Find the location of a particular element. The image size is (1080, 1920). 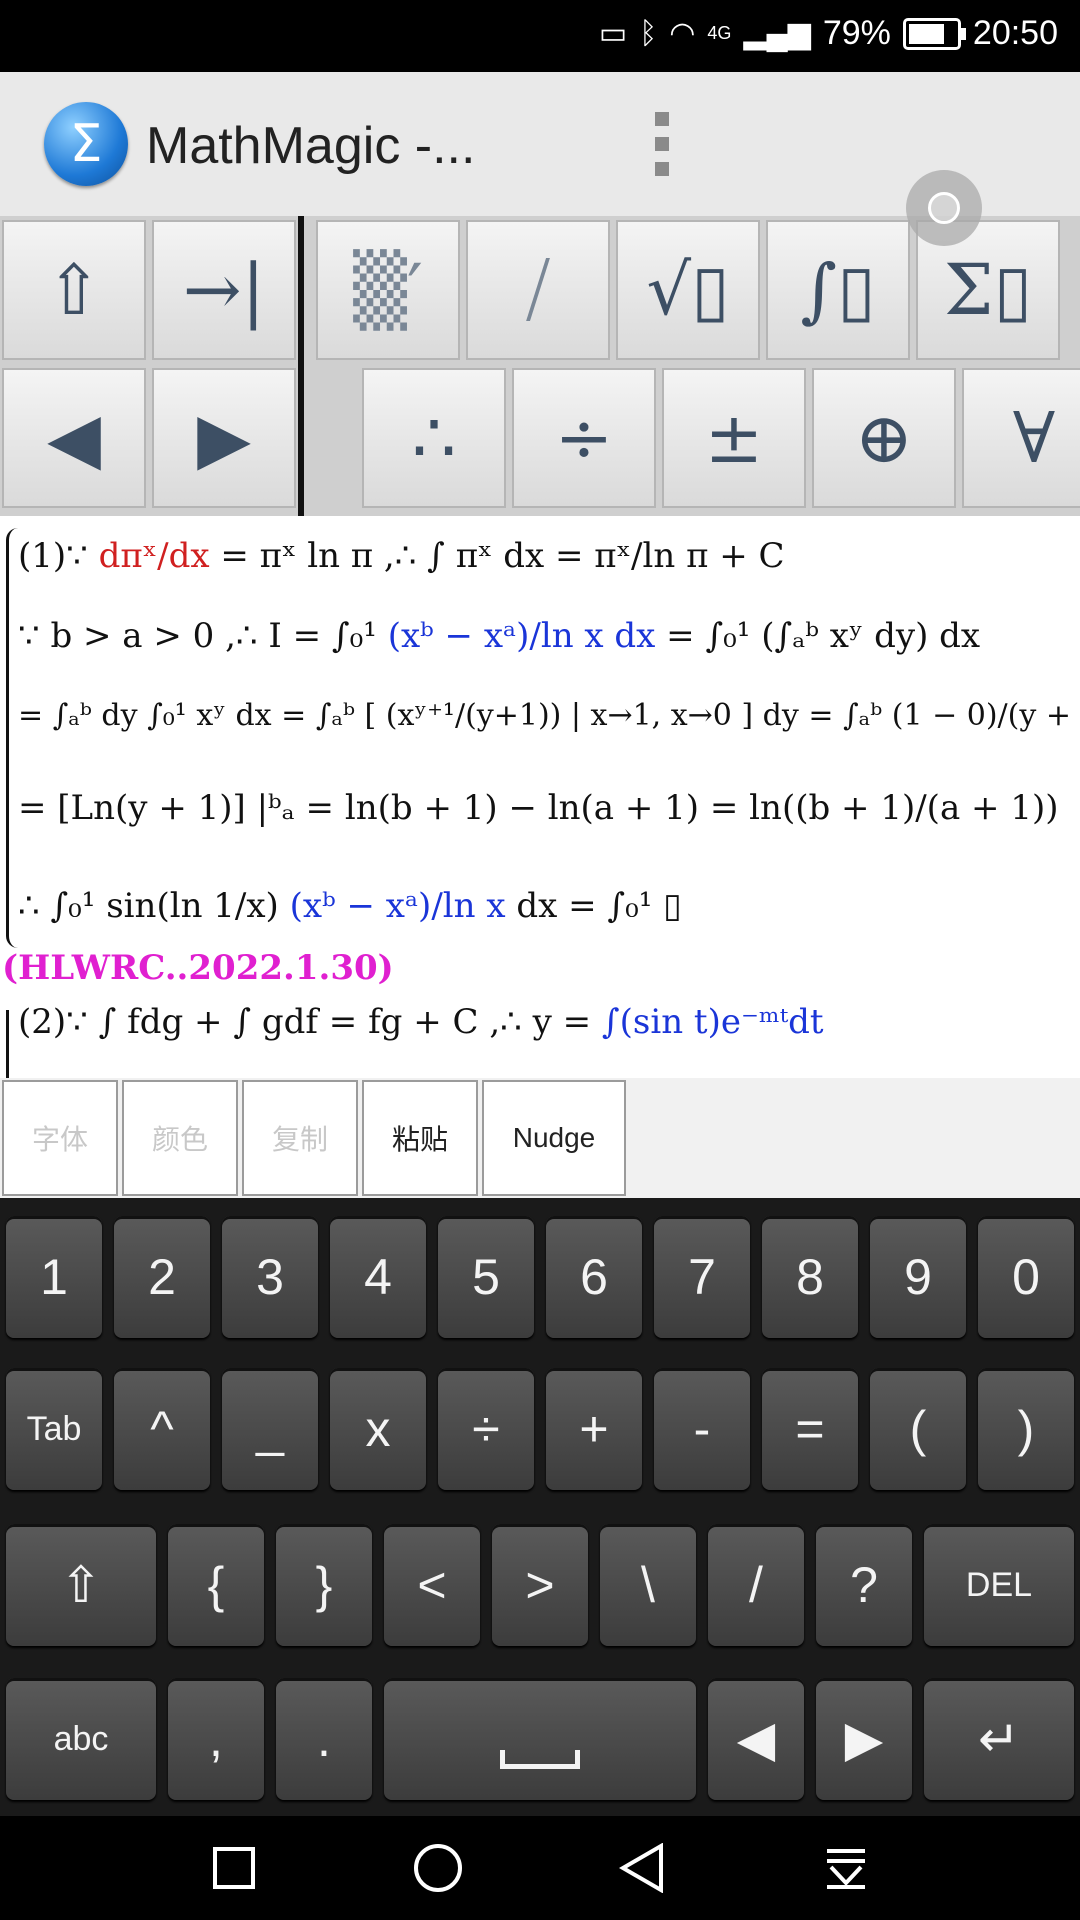

home-icon is located at coordinates (438, 1868).